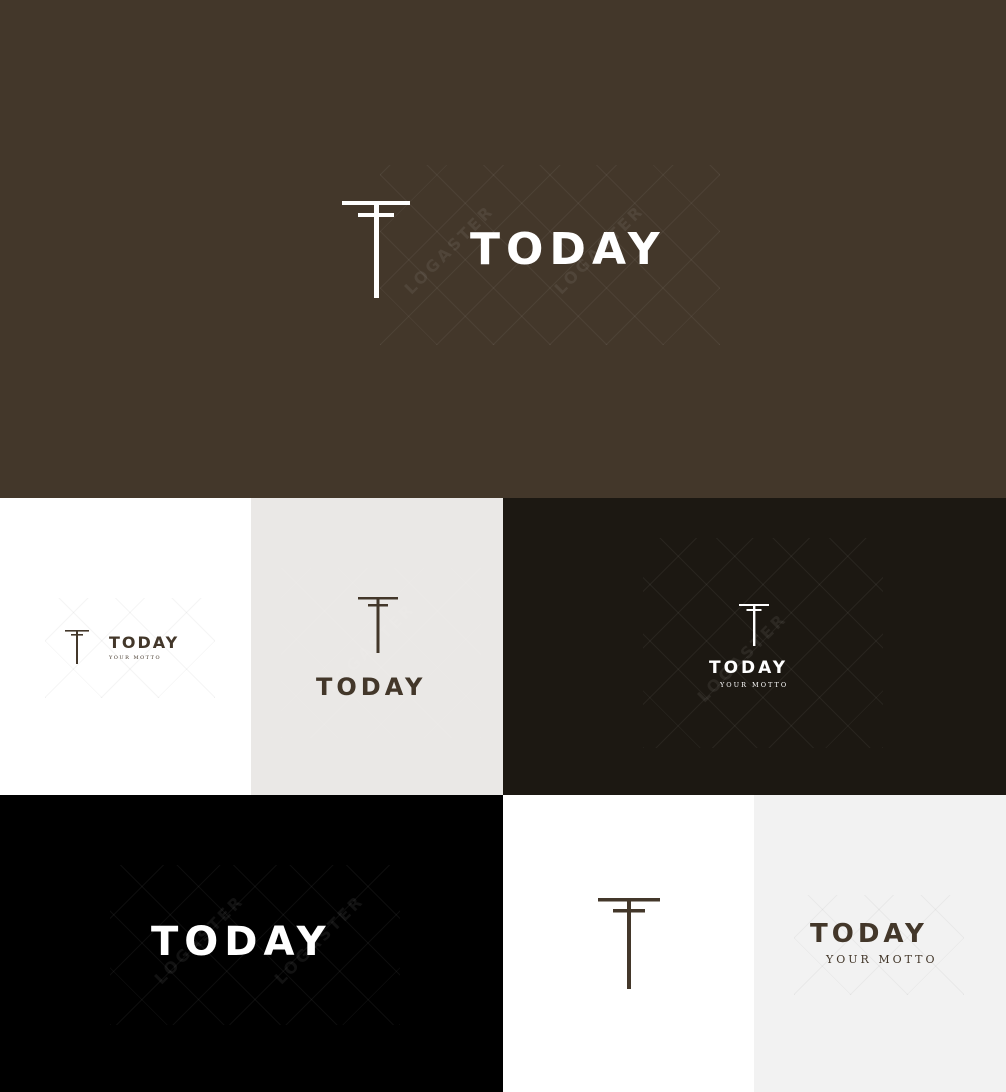  I want to click on dark-stacked-panel: LOGASTER TODAY YOUR MOTTO, so click(754, 646).